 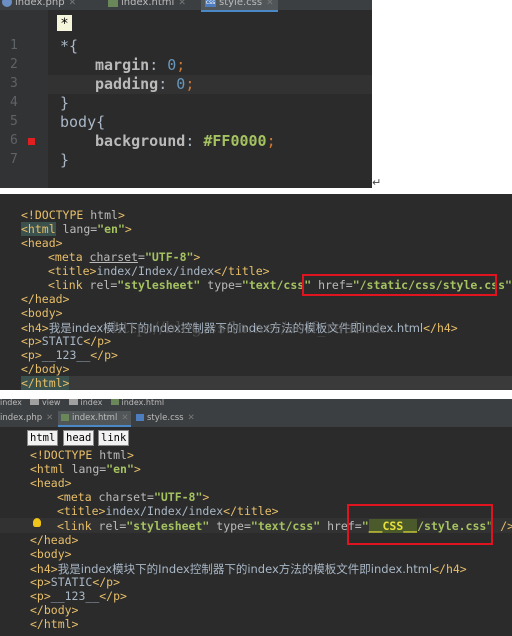 I want to click on line-number: 1, so click(x=14, y=45).